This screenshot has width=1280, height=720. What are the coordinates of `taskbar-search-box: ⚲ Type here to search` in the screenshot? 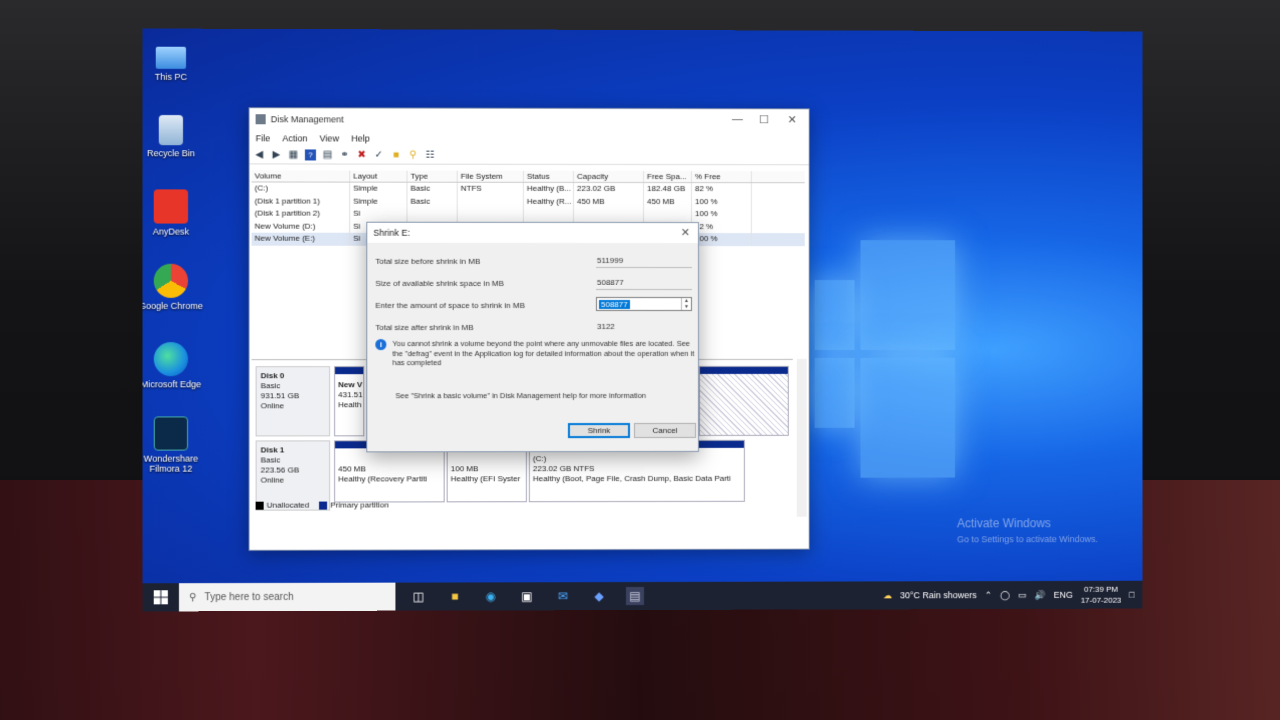 It's located at (287, 597).